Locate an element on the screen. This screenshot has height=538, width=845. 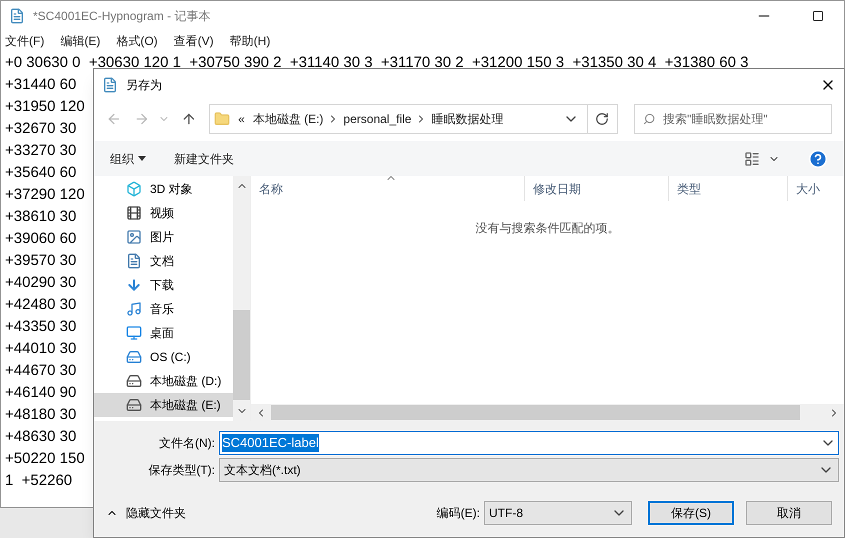
text-line: +43350 30 is located at coordinates (40, 327).